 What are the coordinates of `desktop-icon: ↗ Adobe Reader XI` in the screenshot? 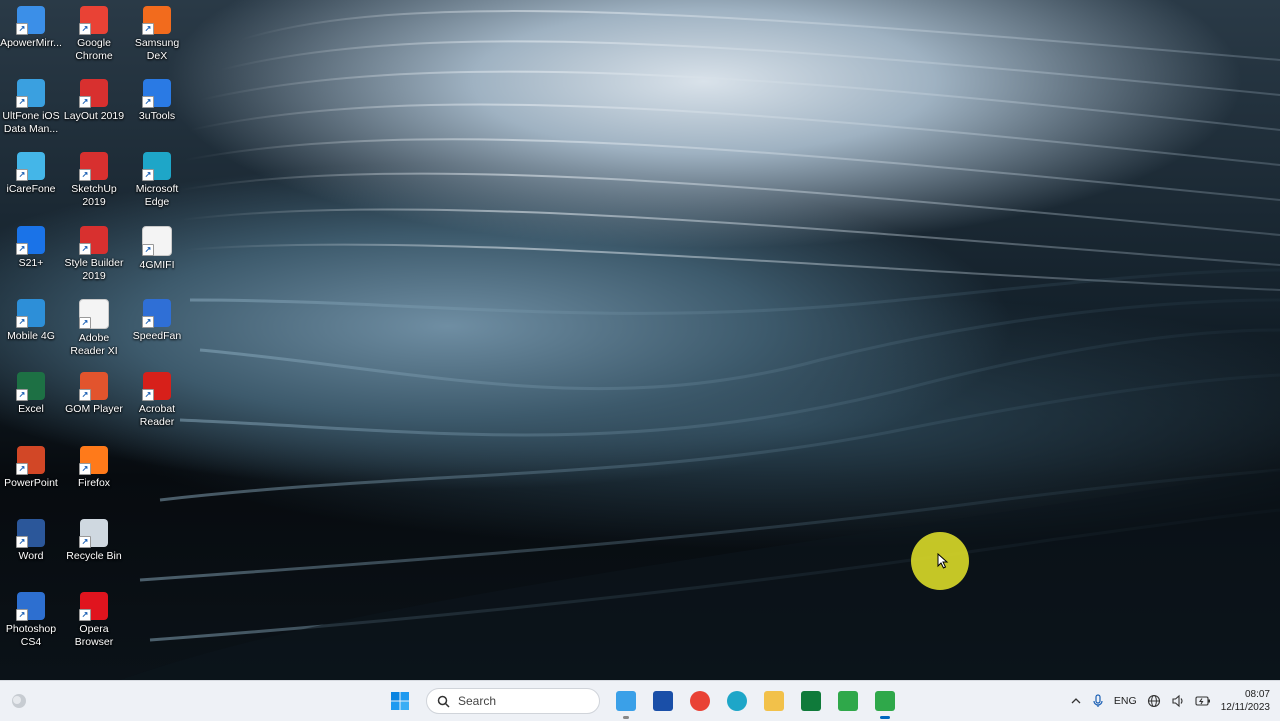 It's located at (94, 326).